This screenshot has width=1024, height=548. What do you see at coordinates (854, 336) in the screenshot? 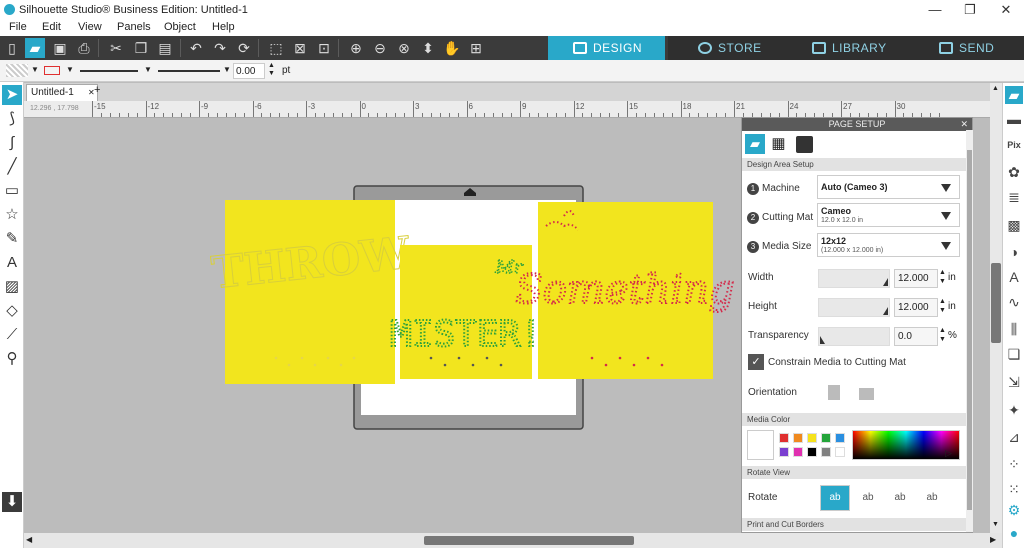
I see `transparency-slider` at bounding box center [854, 336].